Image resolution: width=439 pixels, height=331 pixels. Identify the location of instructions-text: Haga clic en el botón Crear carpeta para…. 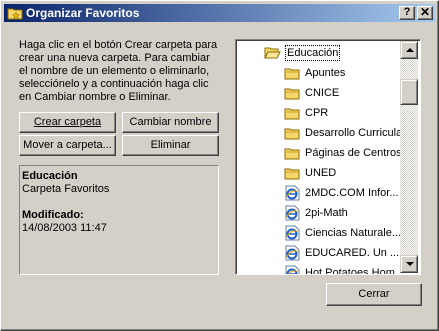
(118, 71).